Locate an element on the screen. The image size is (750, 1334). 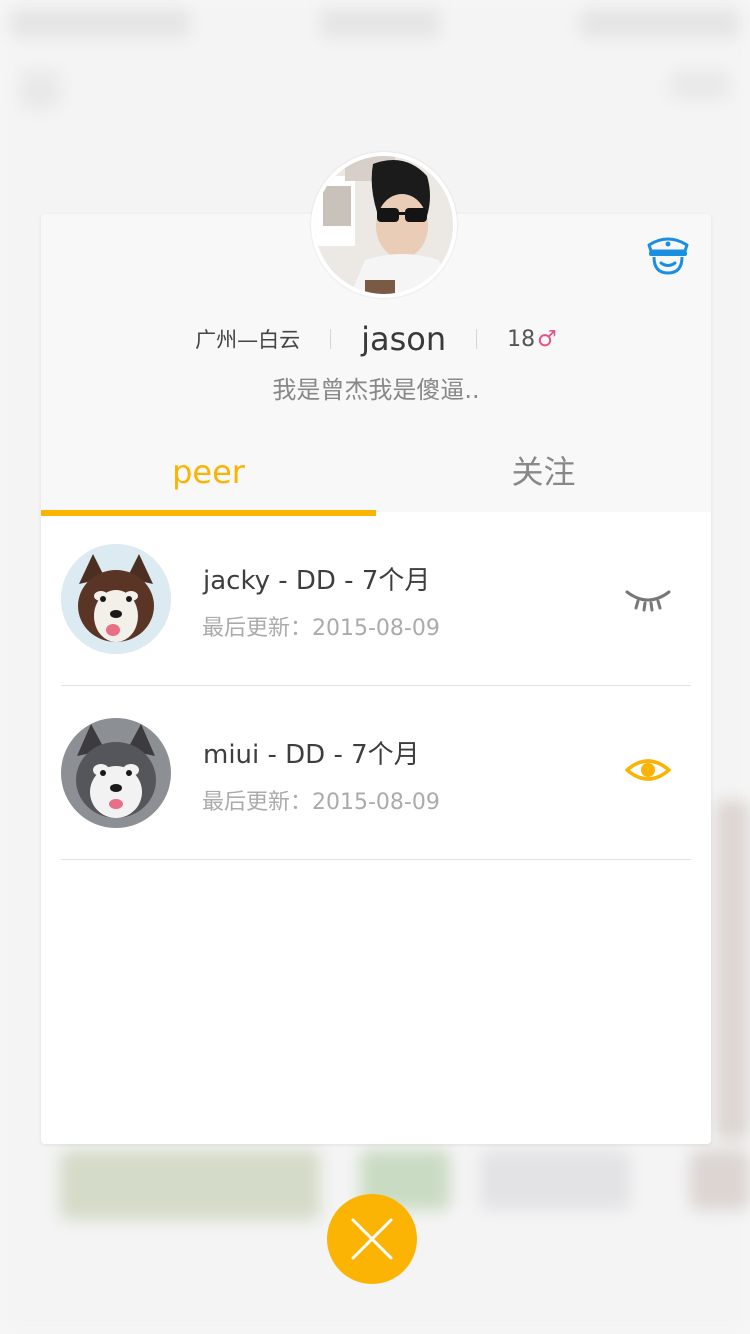
user-photo-icon is located at coordinates (384, 225).